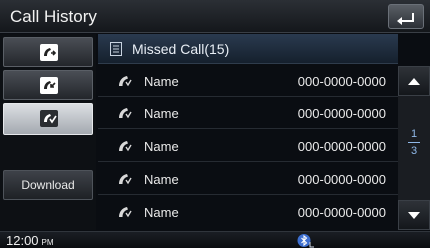 Image resolution: width=430 pixels, height=248 pixels. I want to click on page-title: Call History, so click(53, 16).